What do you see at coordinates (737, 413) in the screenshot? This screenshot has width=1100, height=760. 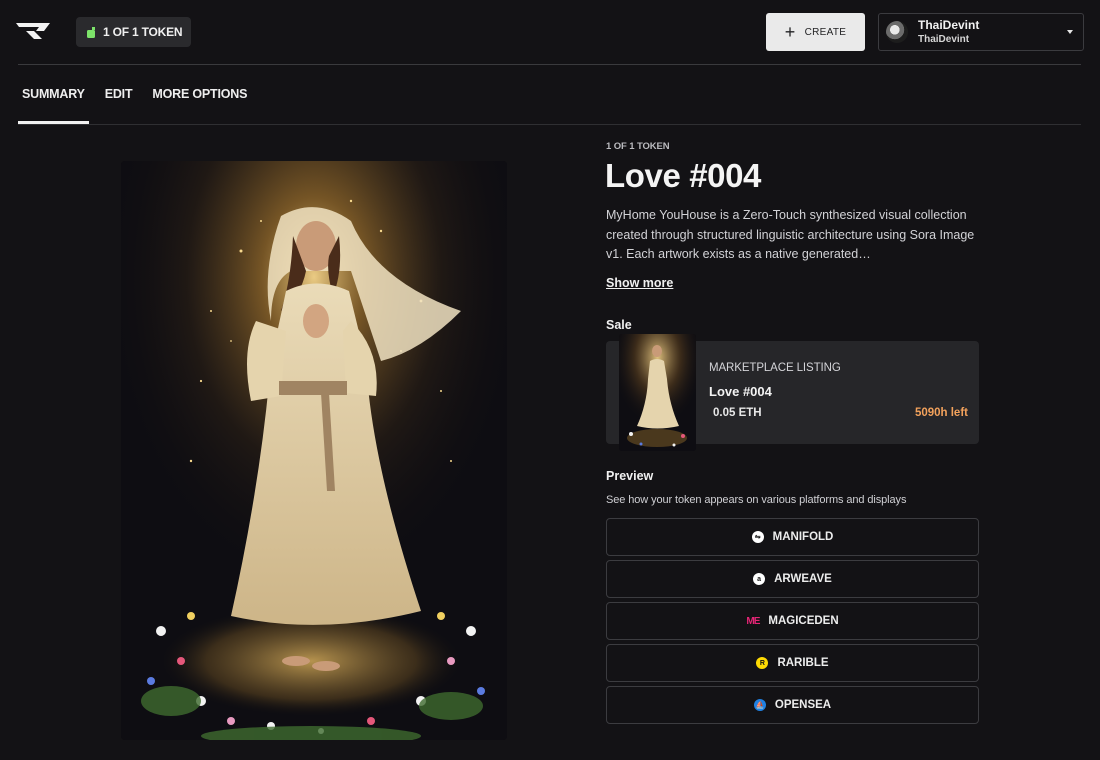 I see `listing-price: 0.05 ETH` at bounding box center [737, 413].